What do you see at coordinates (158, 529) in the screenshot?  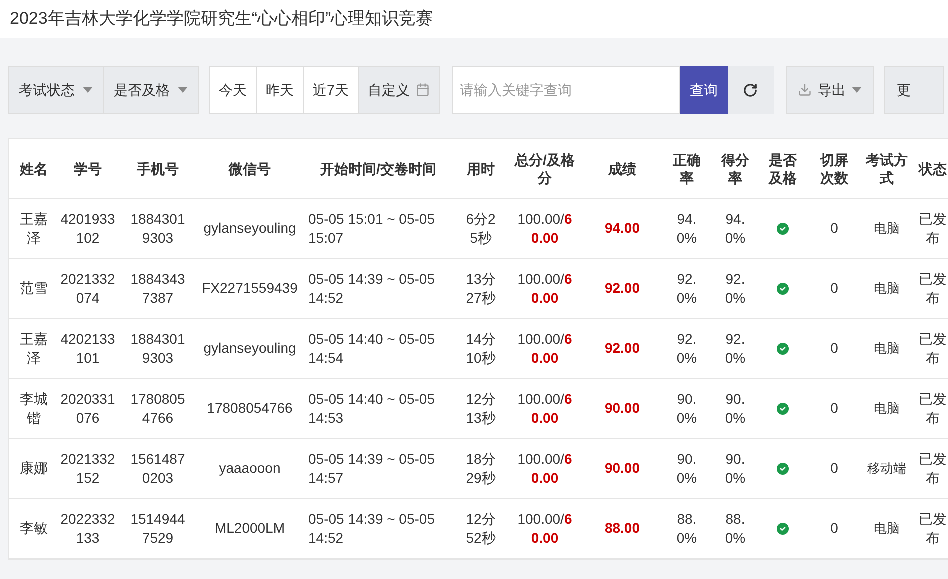 I see `table-cell: 15149447529` at bounding box center [158, 529].